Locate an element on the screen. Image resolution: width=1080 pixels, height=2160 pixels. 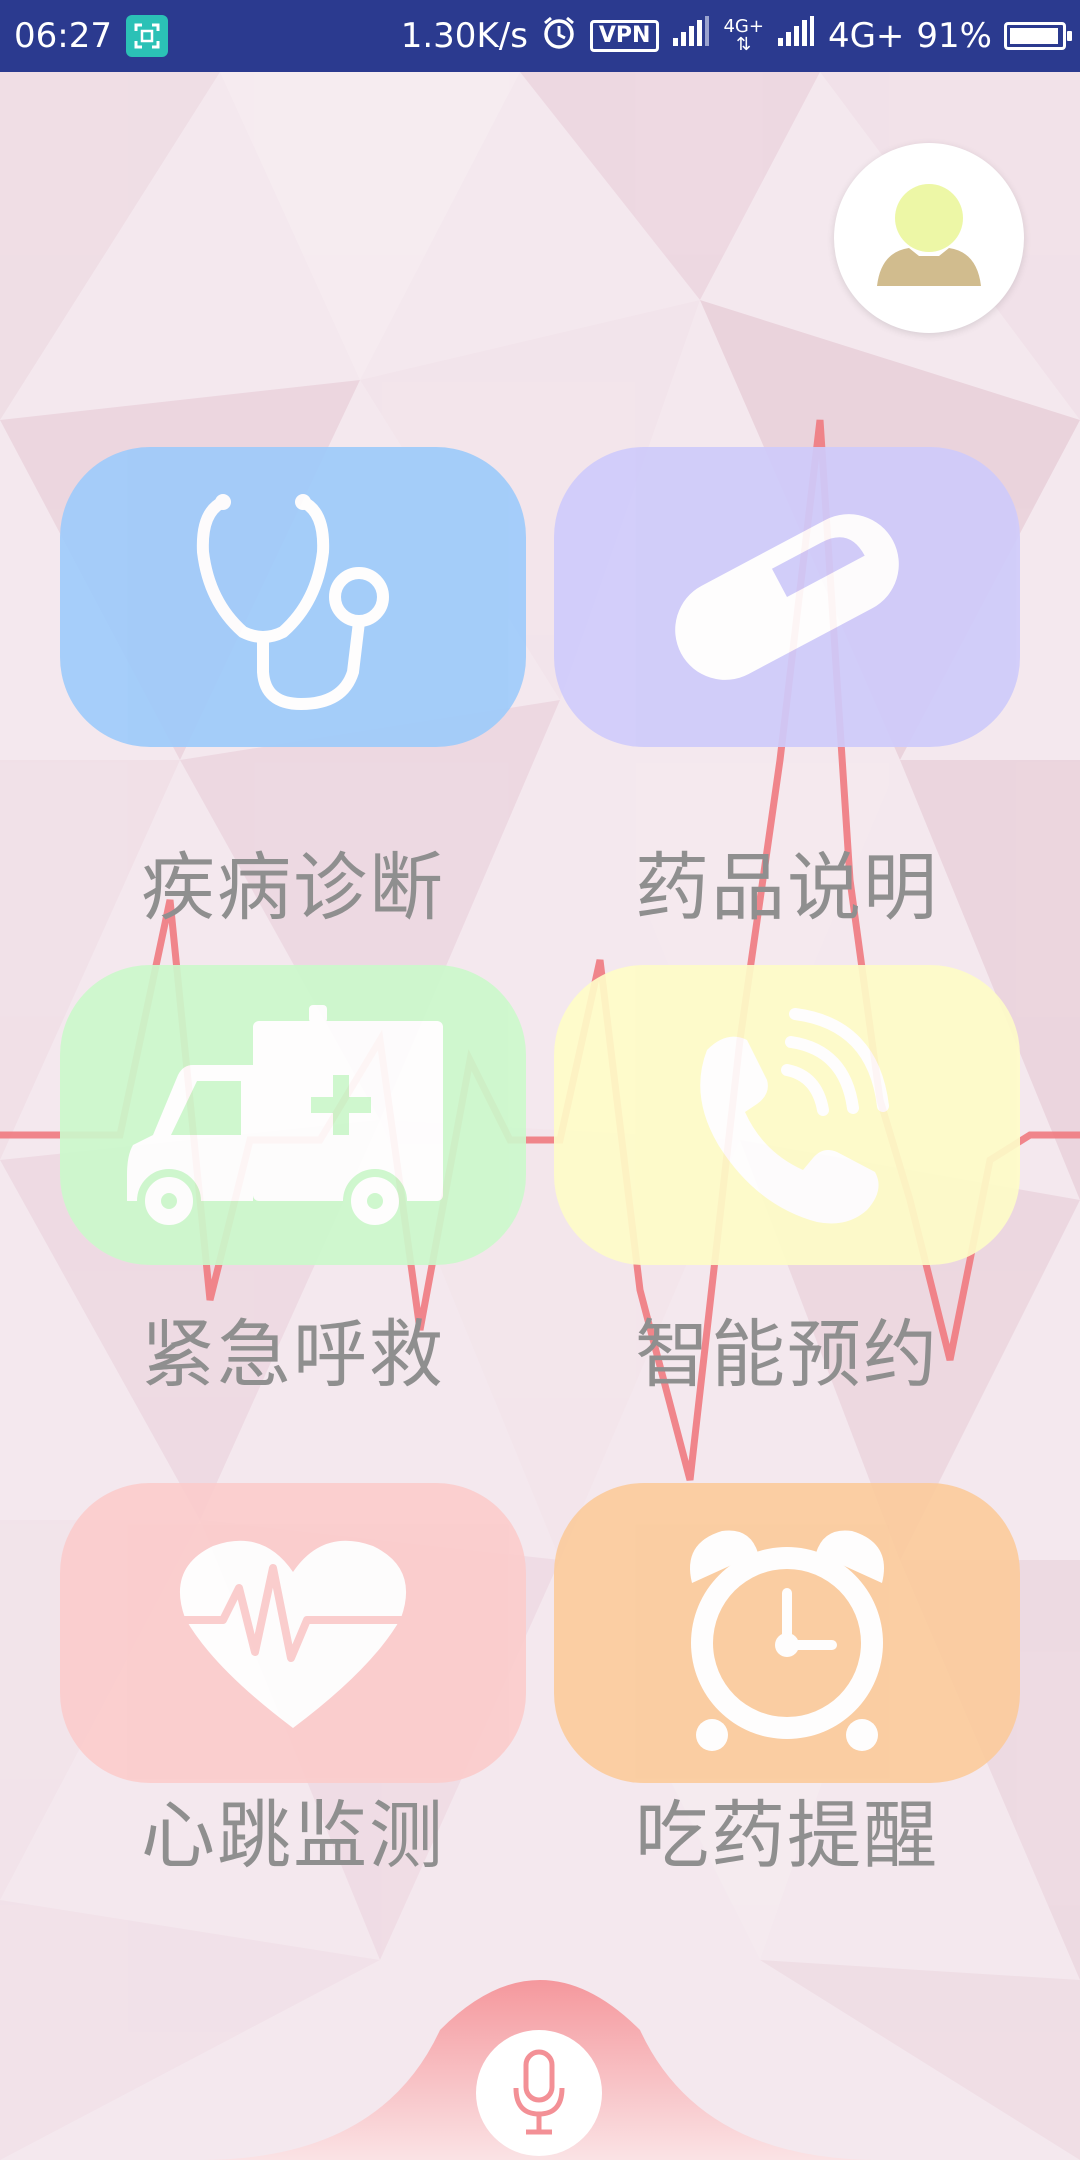
tile-drug-instructions is located at coordinates (787, 597).